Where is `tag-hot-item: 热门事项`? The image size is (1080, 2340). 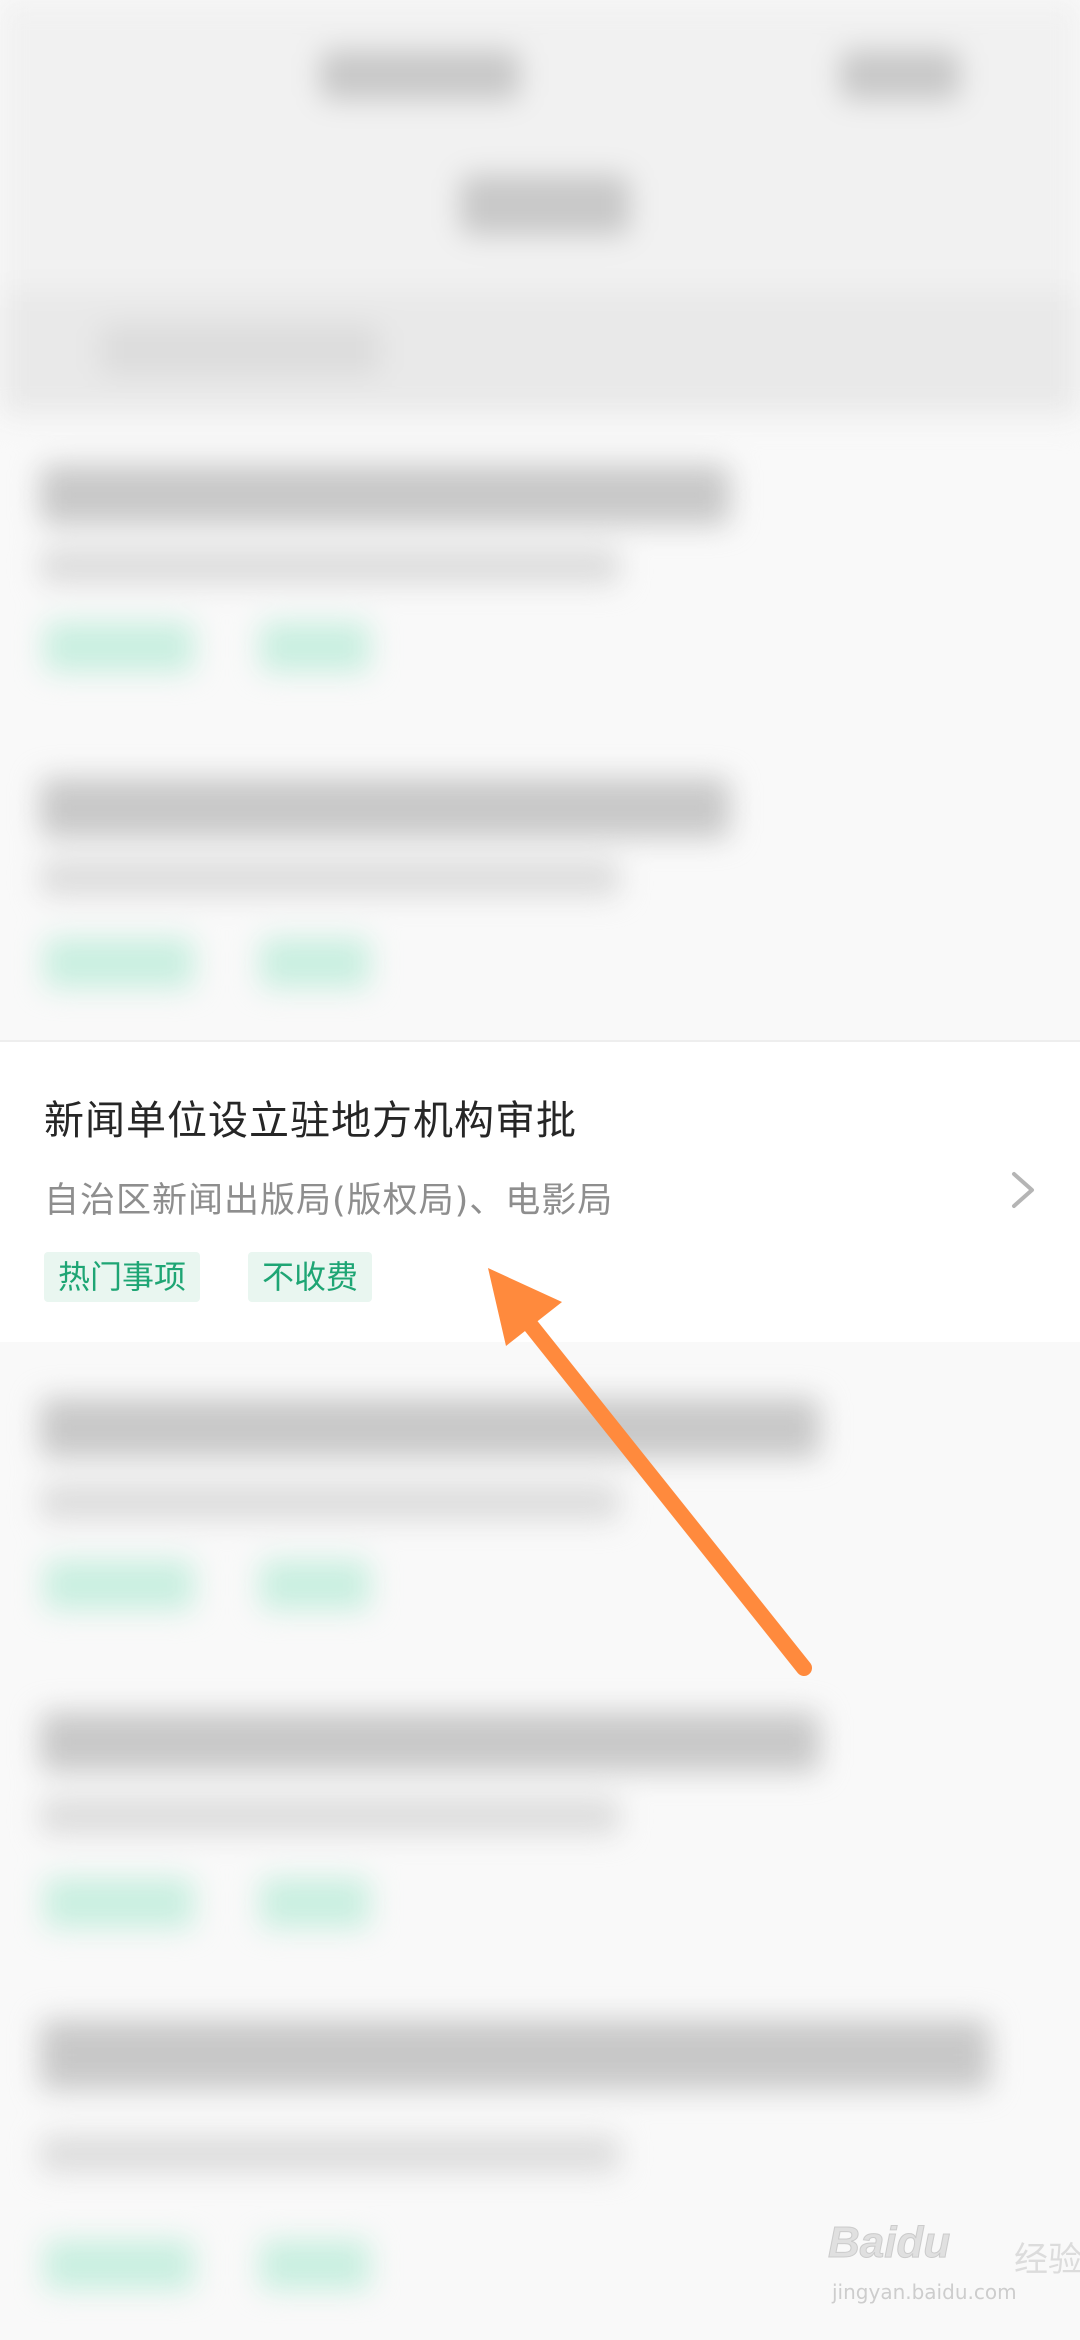
tag-hot-item: 热门事项 is located at coordinates (122, 1277).